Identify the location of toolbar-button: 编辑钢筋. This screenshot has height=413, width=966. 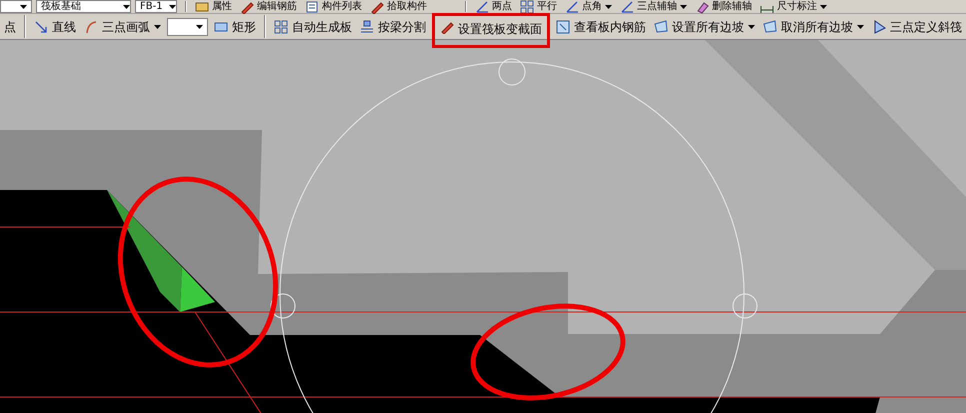
(268, 6).